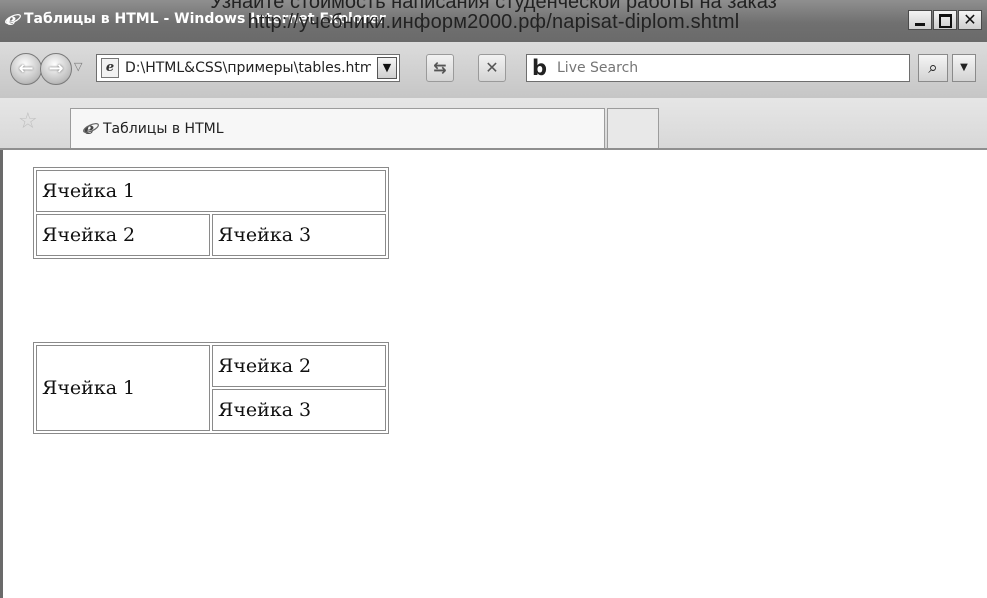 Image resolution: width=987 pixels, height=598 pixels. I want to click on stop-button: ✕, so click(492, 68).